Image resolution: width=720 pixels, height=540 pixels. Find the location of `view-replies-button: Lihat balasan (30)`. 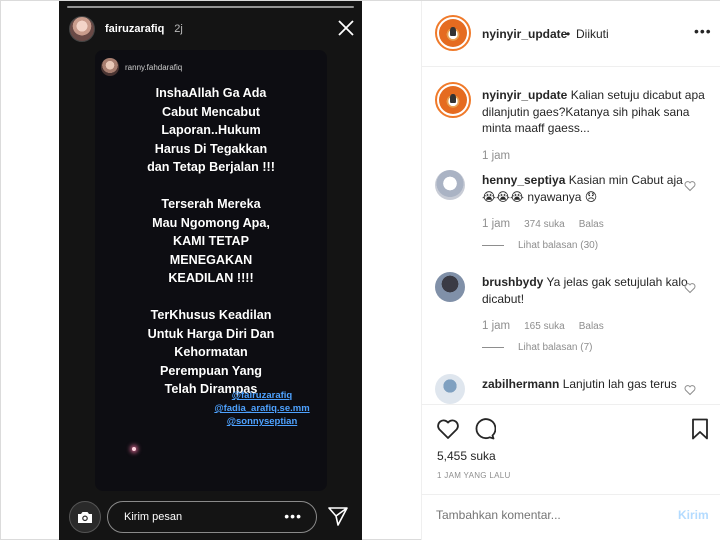

view-replies-button: Lihat balasan (30) is located at coordinates (540, 245).